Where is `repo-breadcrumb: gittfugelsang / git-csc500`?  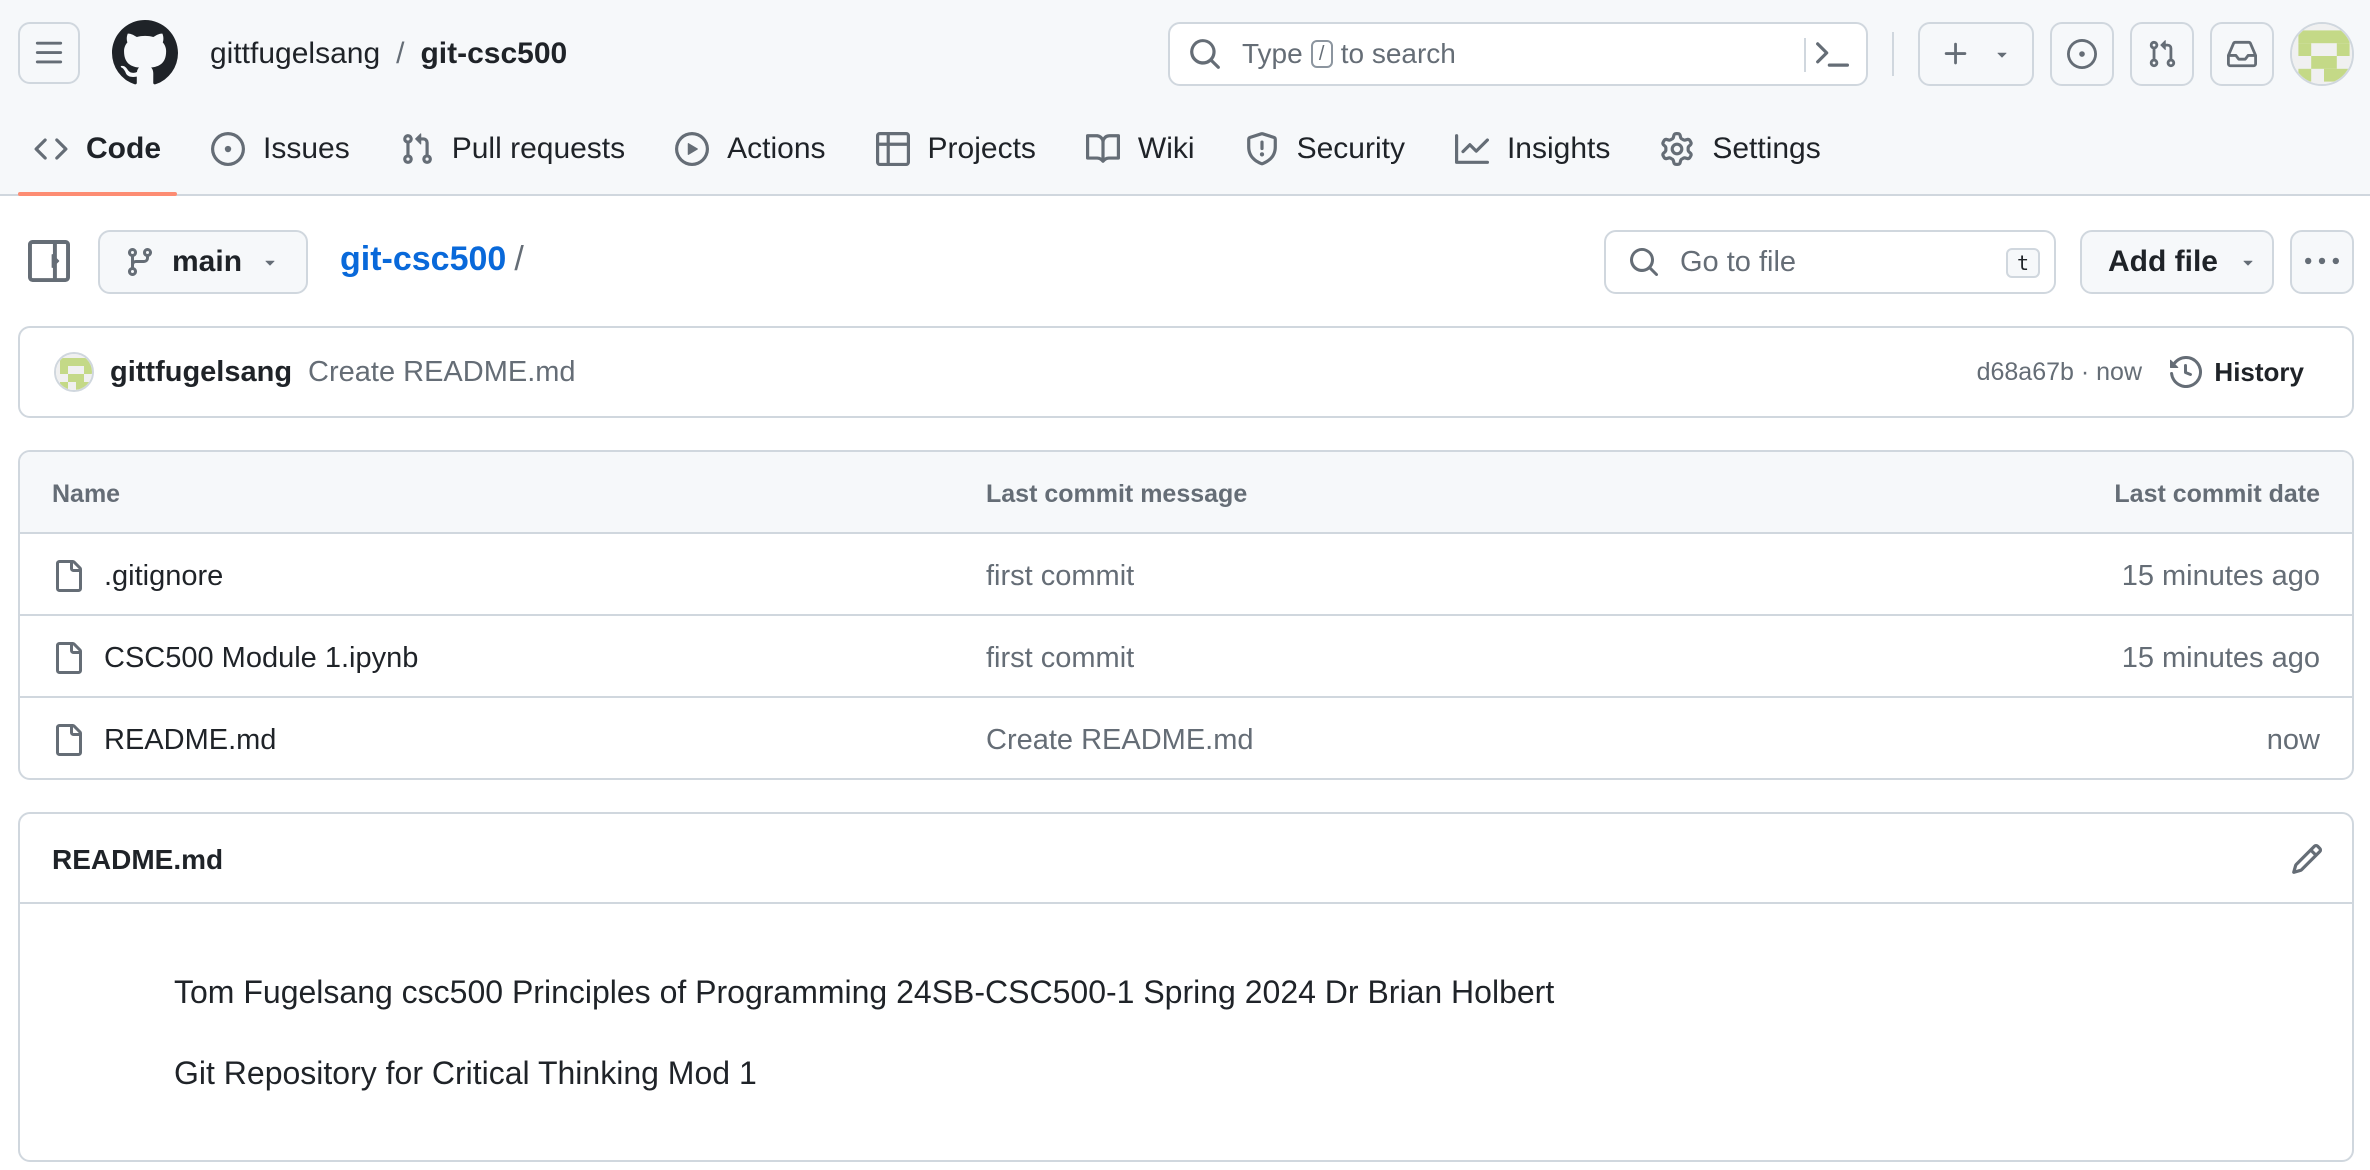
repo-breadcrumb: gittfugelsang / git-csc500 is located at coordinates (388, 54).